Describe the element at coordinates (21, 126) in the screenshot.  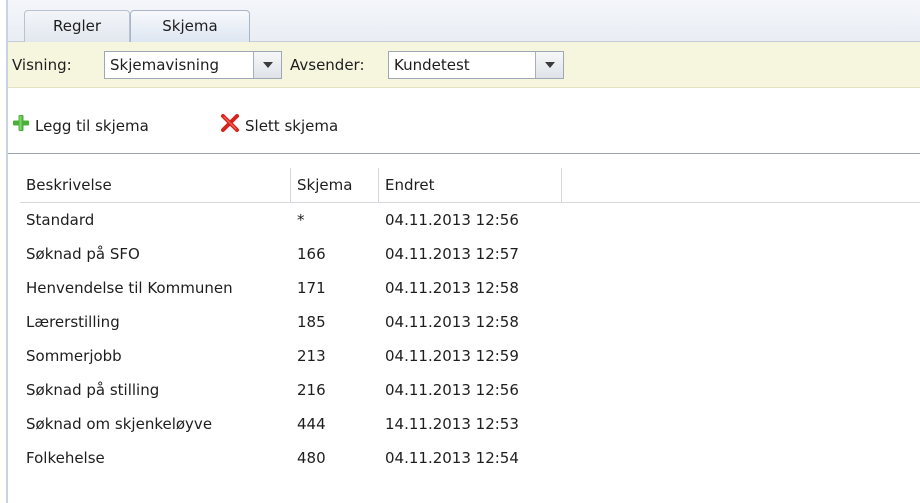
I see `plus-icon` at that location.